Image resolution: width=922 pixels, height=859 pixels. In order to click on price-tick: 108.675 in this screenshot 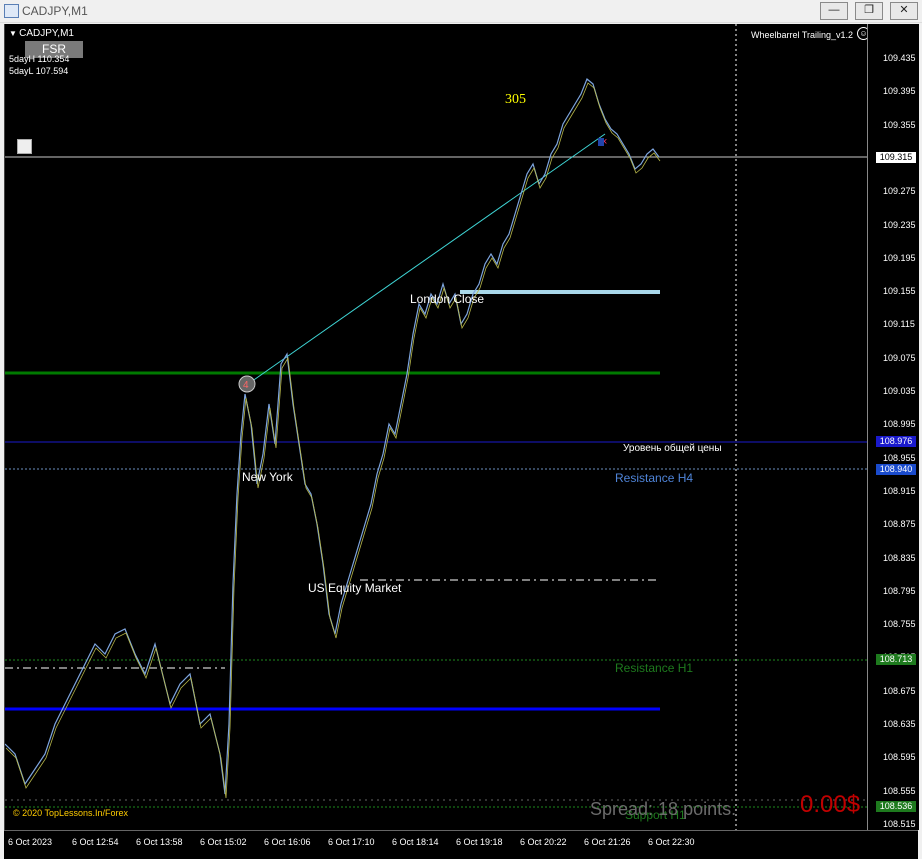, I will do `click(899, 690)`.